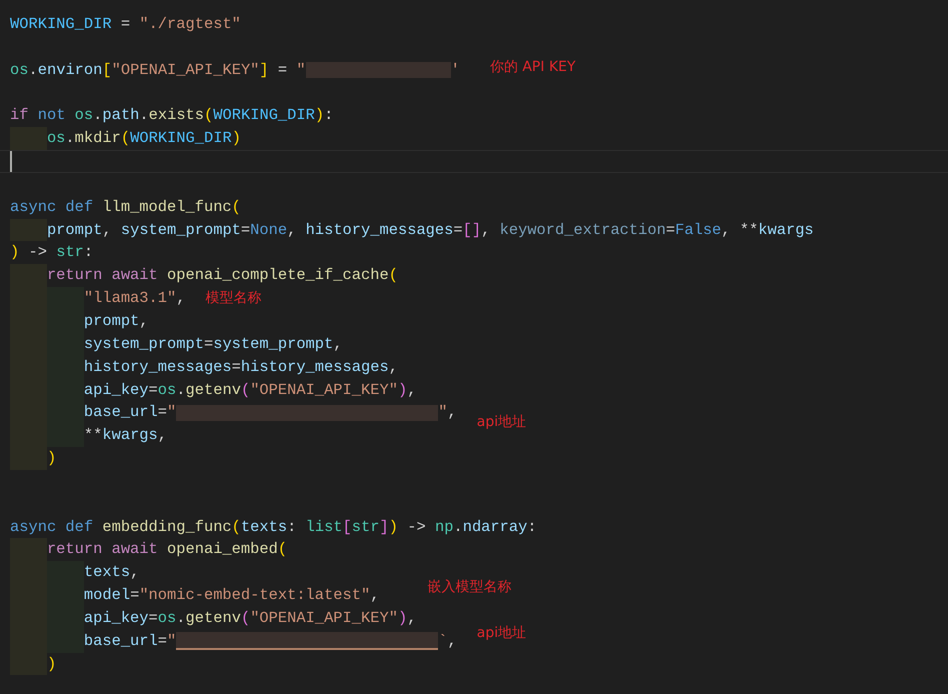 The width and height of the screenshot is (948, 694). Describe the element at coordinates (447, 641) in the screenshot. I see `code-text: `,` at that location.